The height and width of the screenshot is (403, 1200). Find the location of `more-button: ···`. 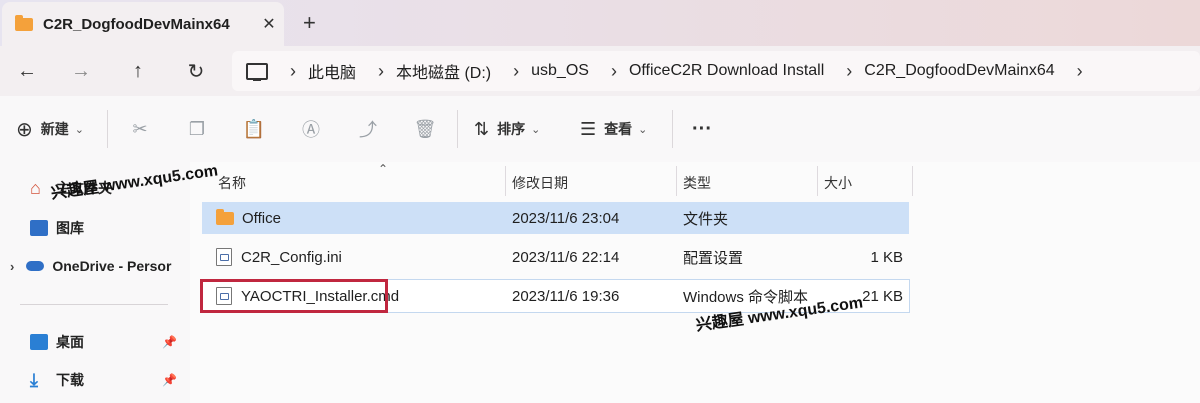

more-button: ··· is located at coordinates (702, 129).